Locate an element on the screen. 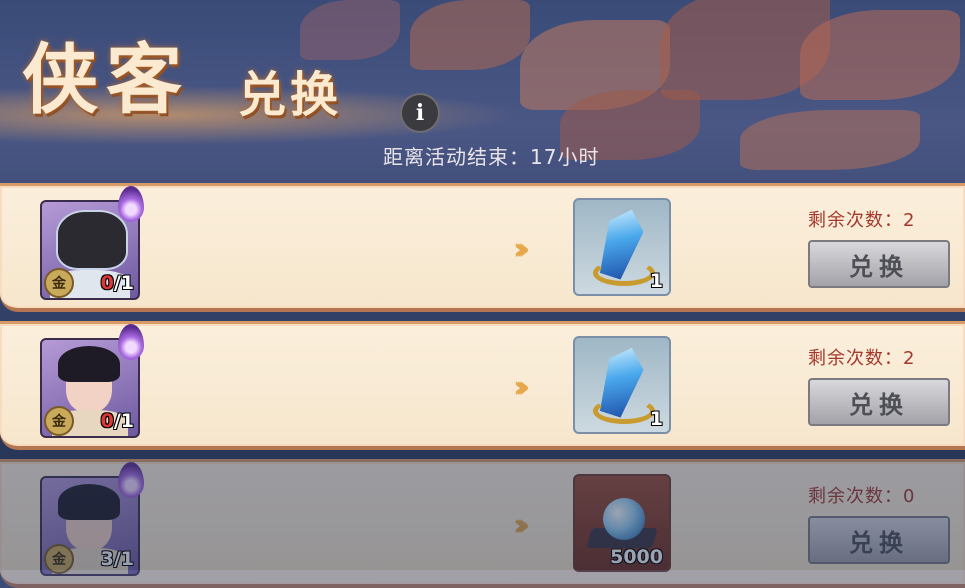 The height and width of the screenshot is (588, 965). reward-quantity: 5000 is located at coordinates (636, 557).